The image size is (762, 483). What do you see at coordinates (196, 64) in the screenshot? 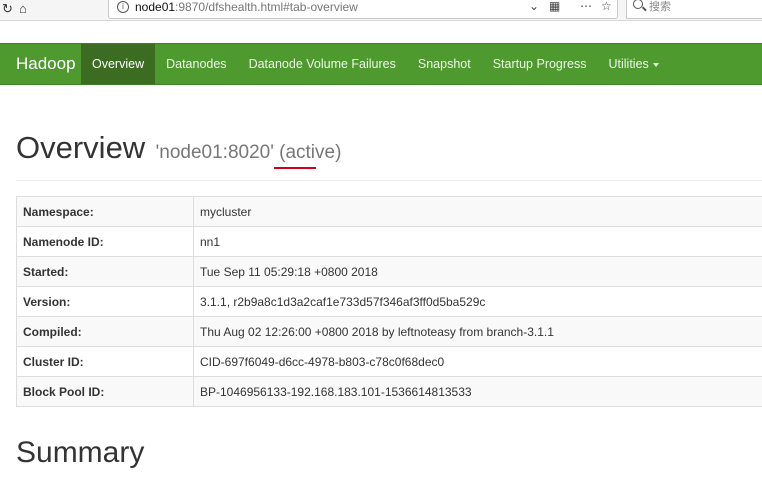
I see `nav-datanodes: Datanodes` at bounding box center [196, 64].